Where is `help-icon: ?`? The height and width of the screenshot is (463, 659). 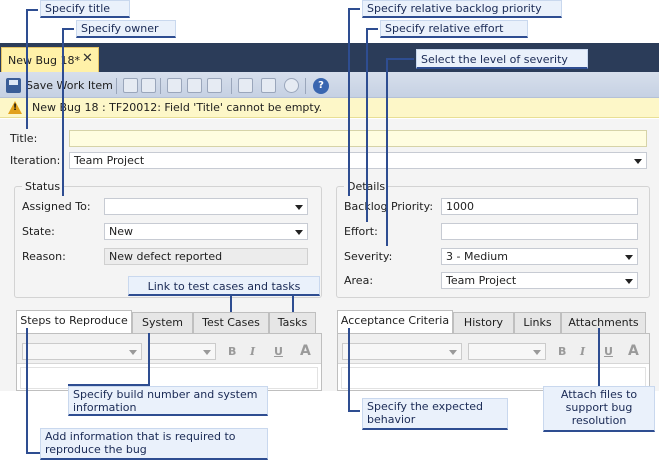
help-icon: ? is located at coordinates (321, 86).